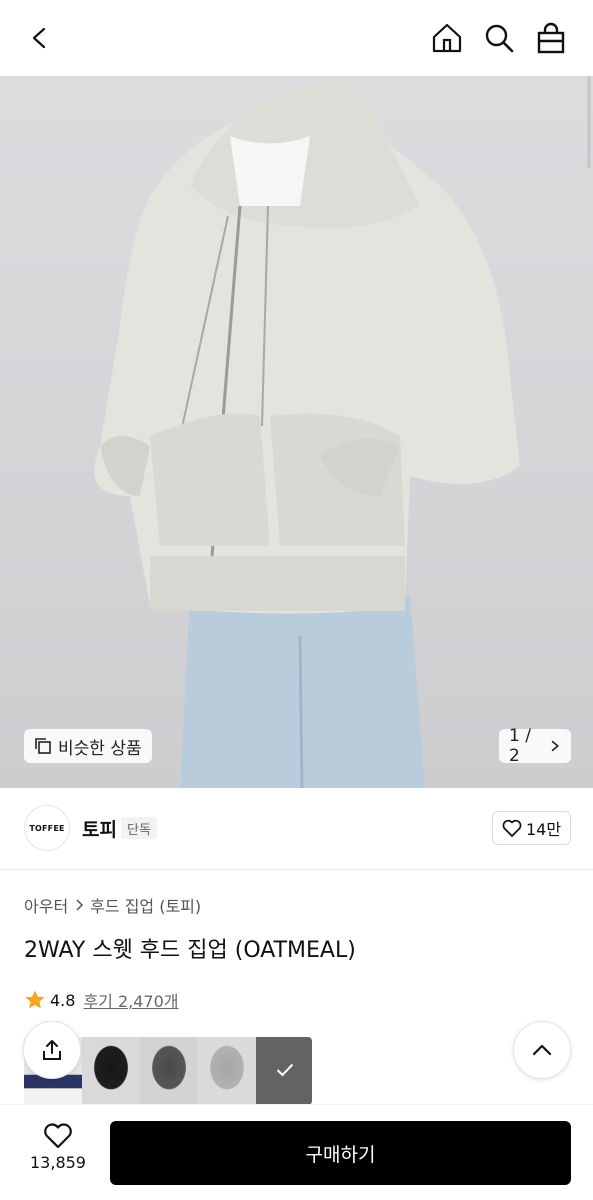 This screenshot has width=593, height=1200. I want to click on review-count-link: 후기 2,470개, so click(130, 1000).